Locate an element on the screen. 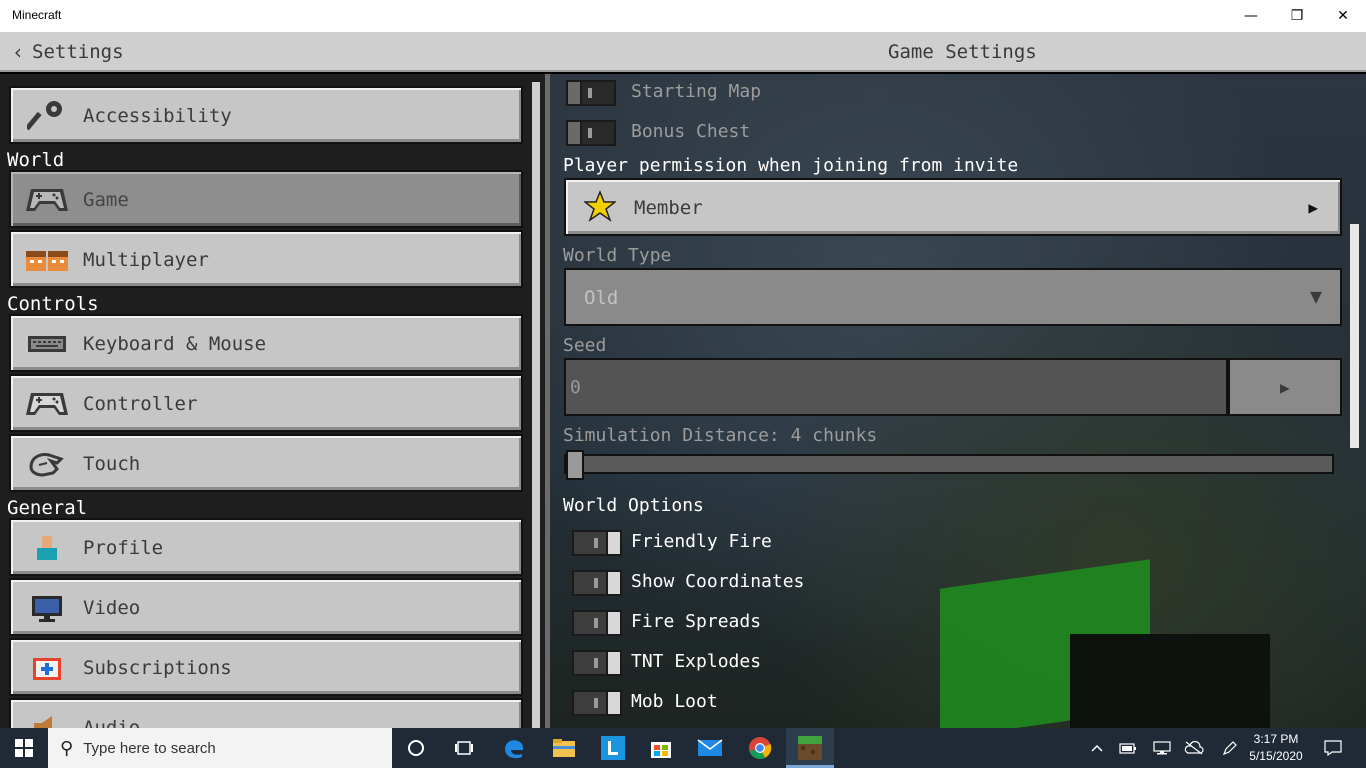 This screenshot has width=1366, height=768. battery-icon is located at coordinates (1128, 748).